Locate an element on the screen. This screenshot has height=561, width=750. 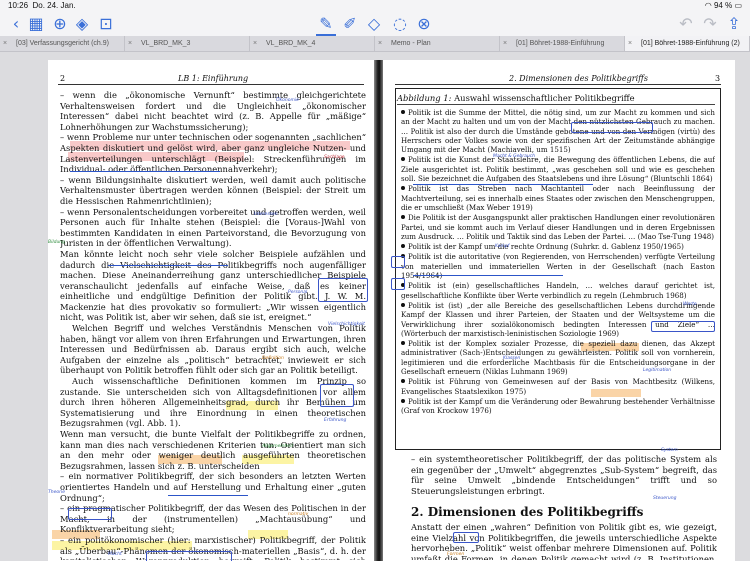
eraser-icon: ◇ is located at coordinates (374, 24).